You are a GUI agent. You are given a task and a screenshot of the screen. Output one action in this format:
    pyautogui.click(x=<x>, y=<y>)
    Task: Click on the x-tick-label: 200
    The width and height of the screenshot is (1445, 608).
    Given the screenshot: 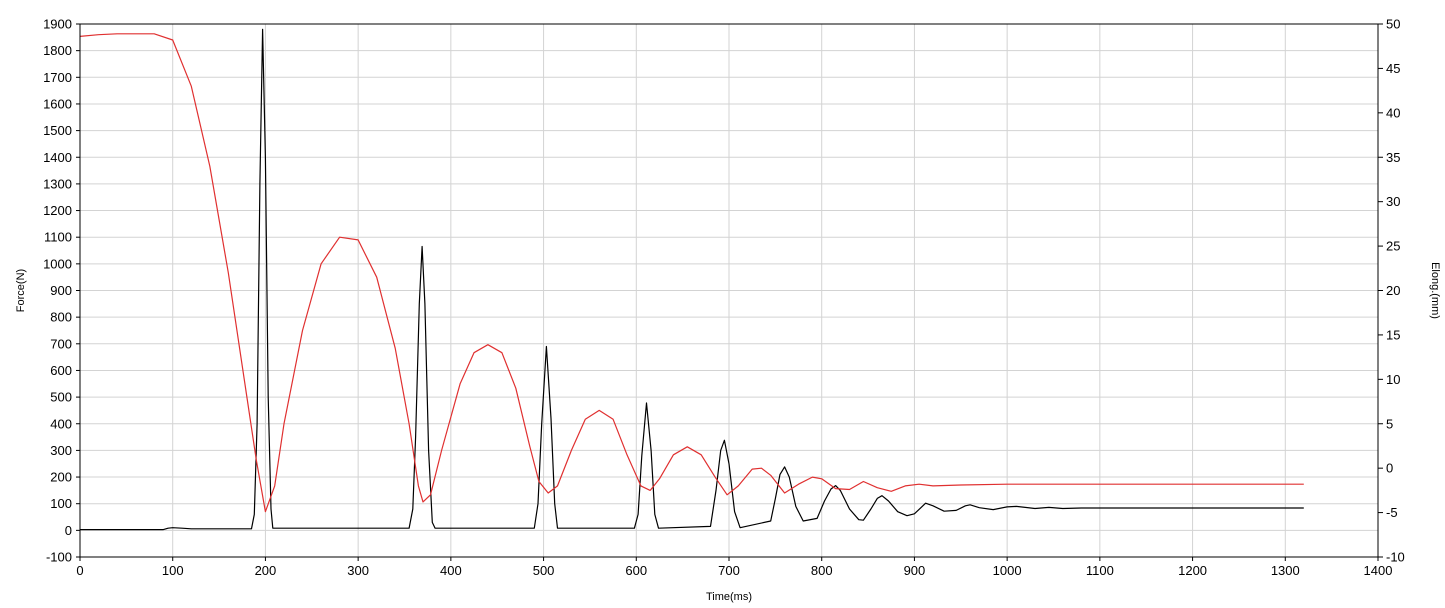 What is the action you would take?
    pyautogui.click(x=266, y=570)
    